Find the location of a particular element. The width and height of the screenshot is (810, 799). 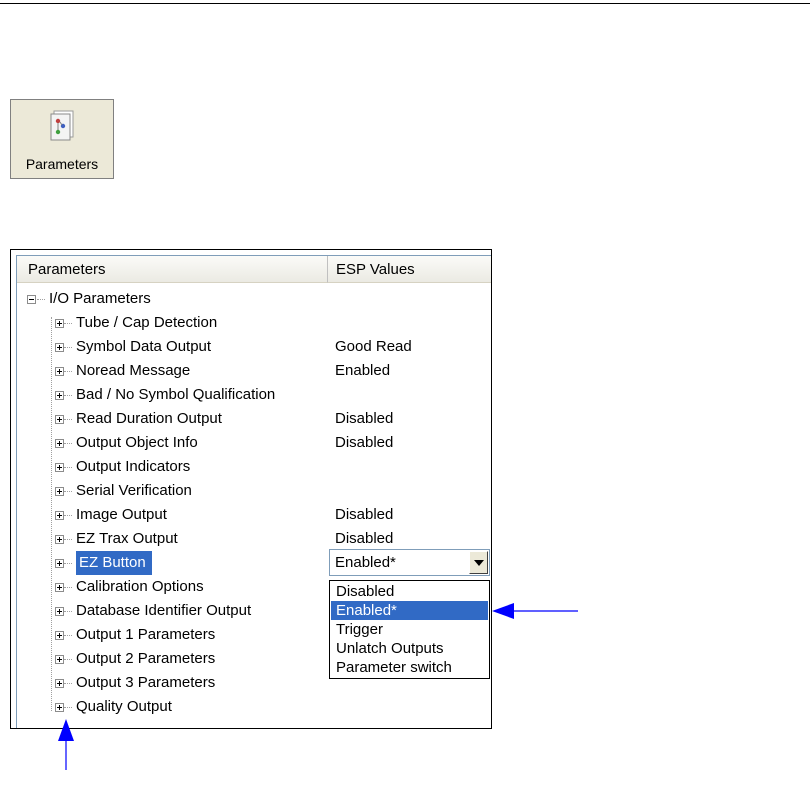

tree-root-label: I/O Parameters is located at coordinates (100, 298).